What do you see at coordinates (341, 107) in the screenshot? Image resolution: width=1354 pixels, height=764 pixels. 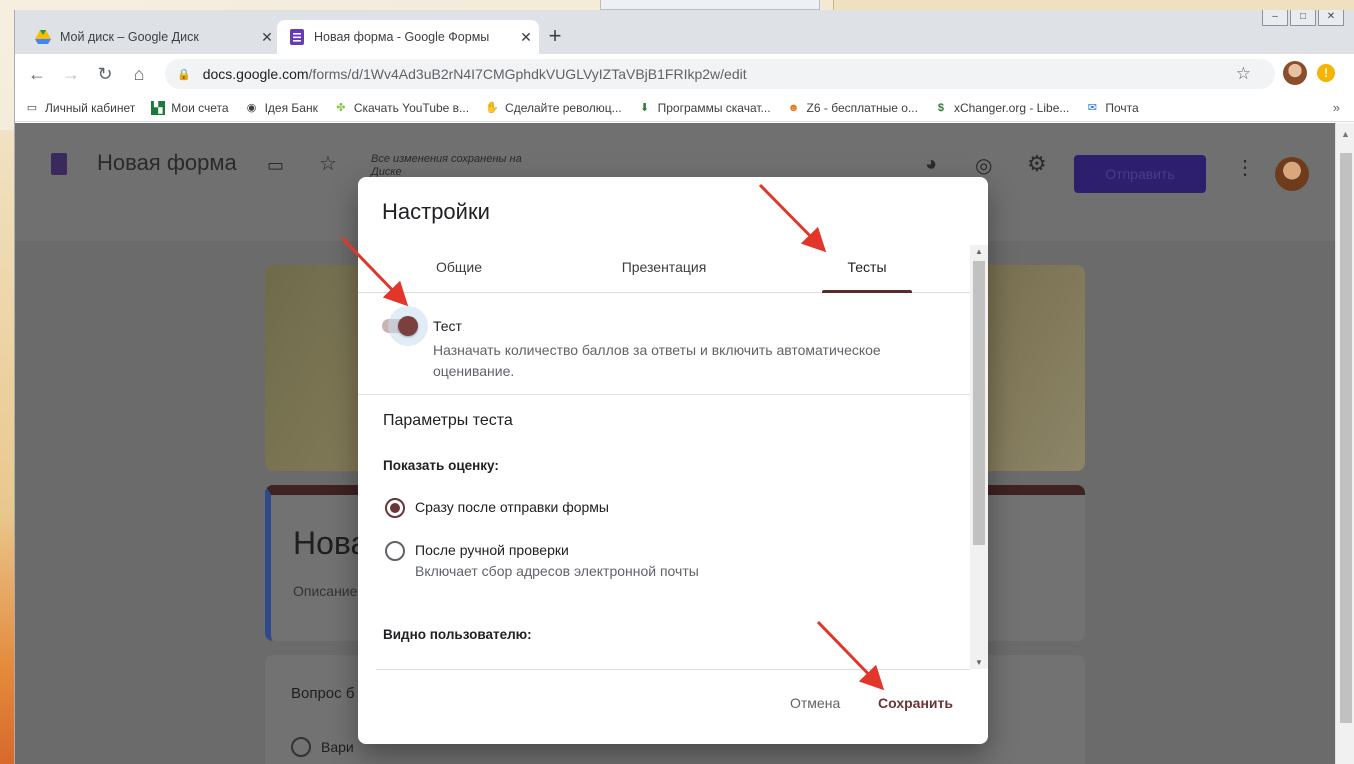 I see `leaf-icon: ✤` at bounding box center [341, 107].